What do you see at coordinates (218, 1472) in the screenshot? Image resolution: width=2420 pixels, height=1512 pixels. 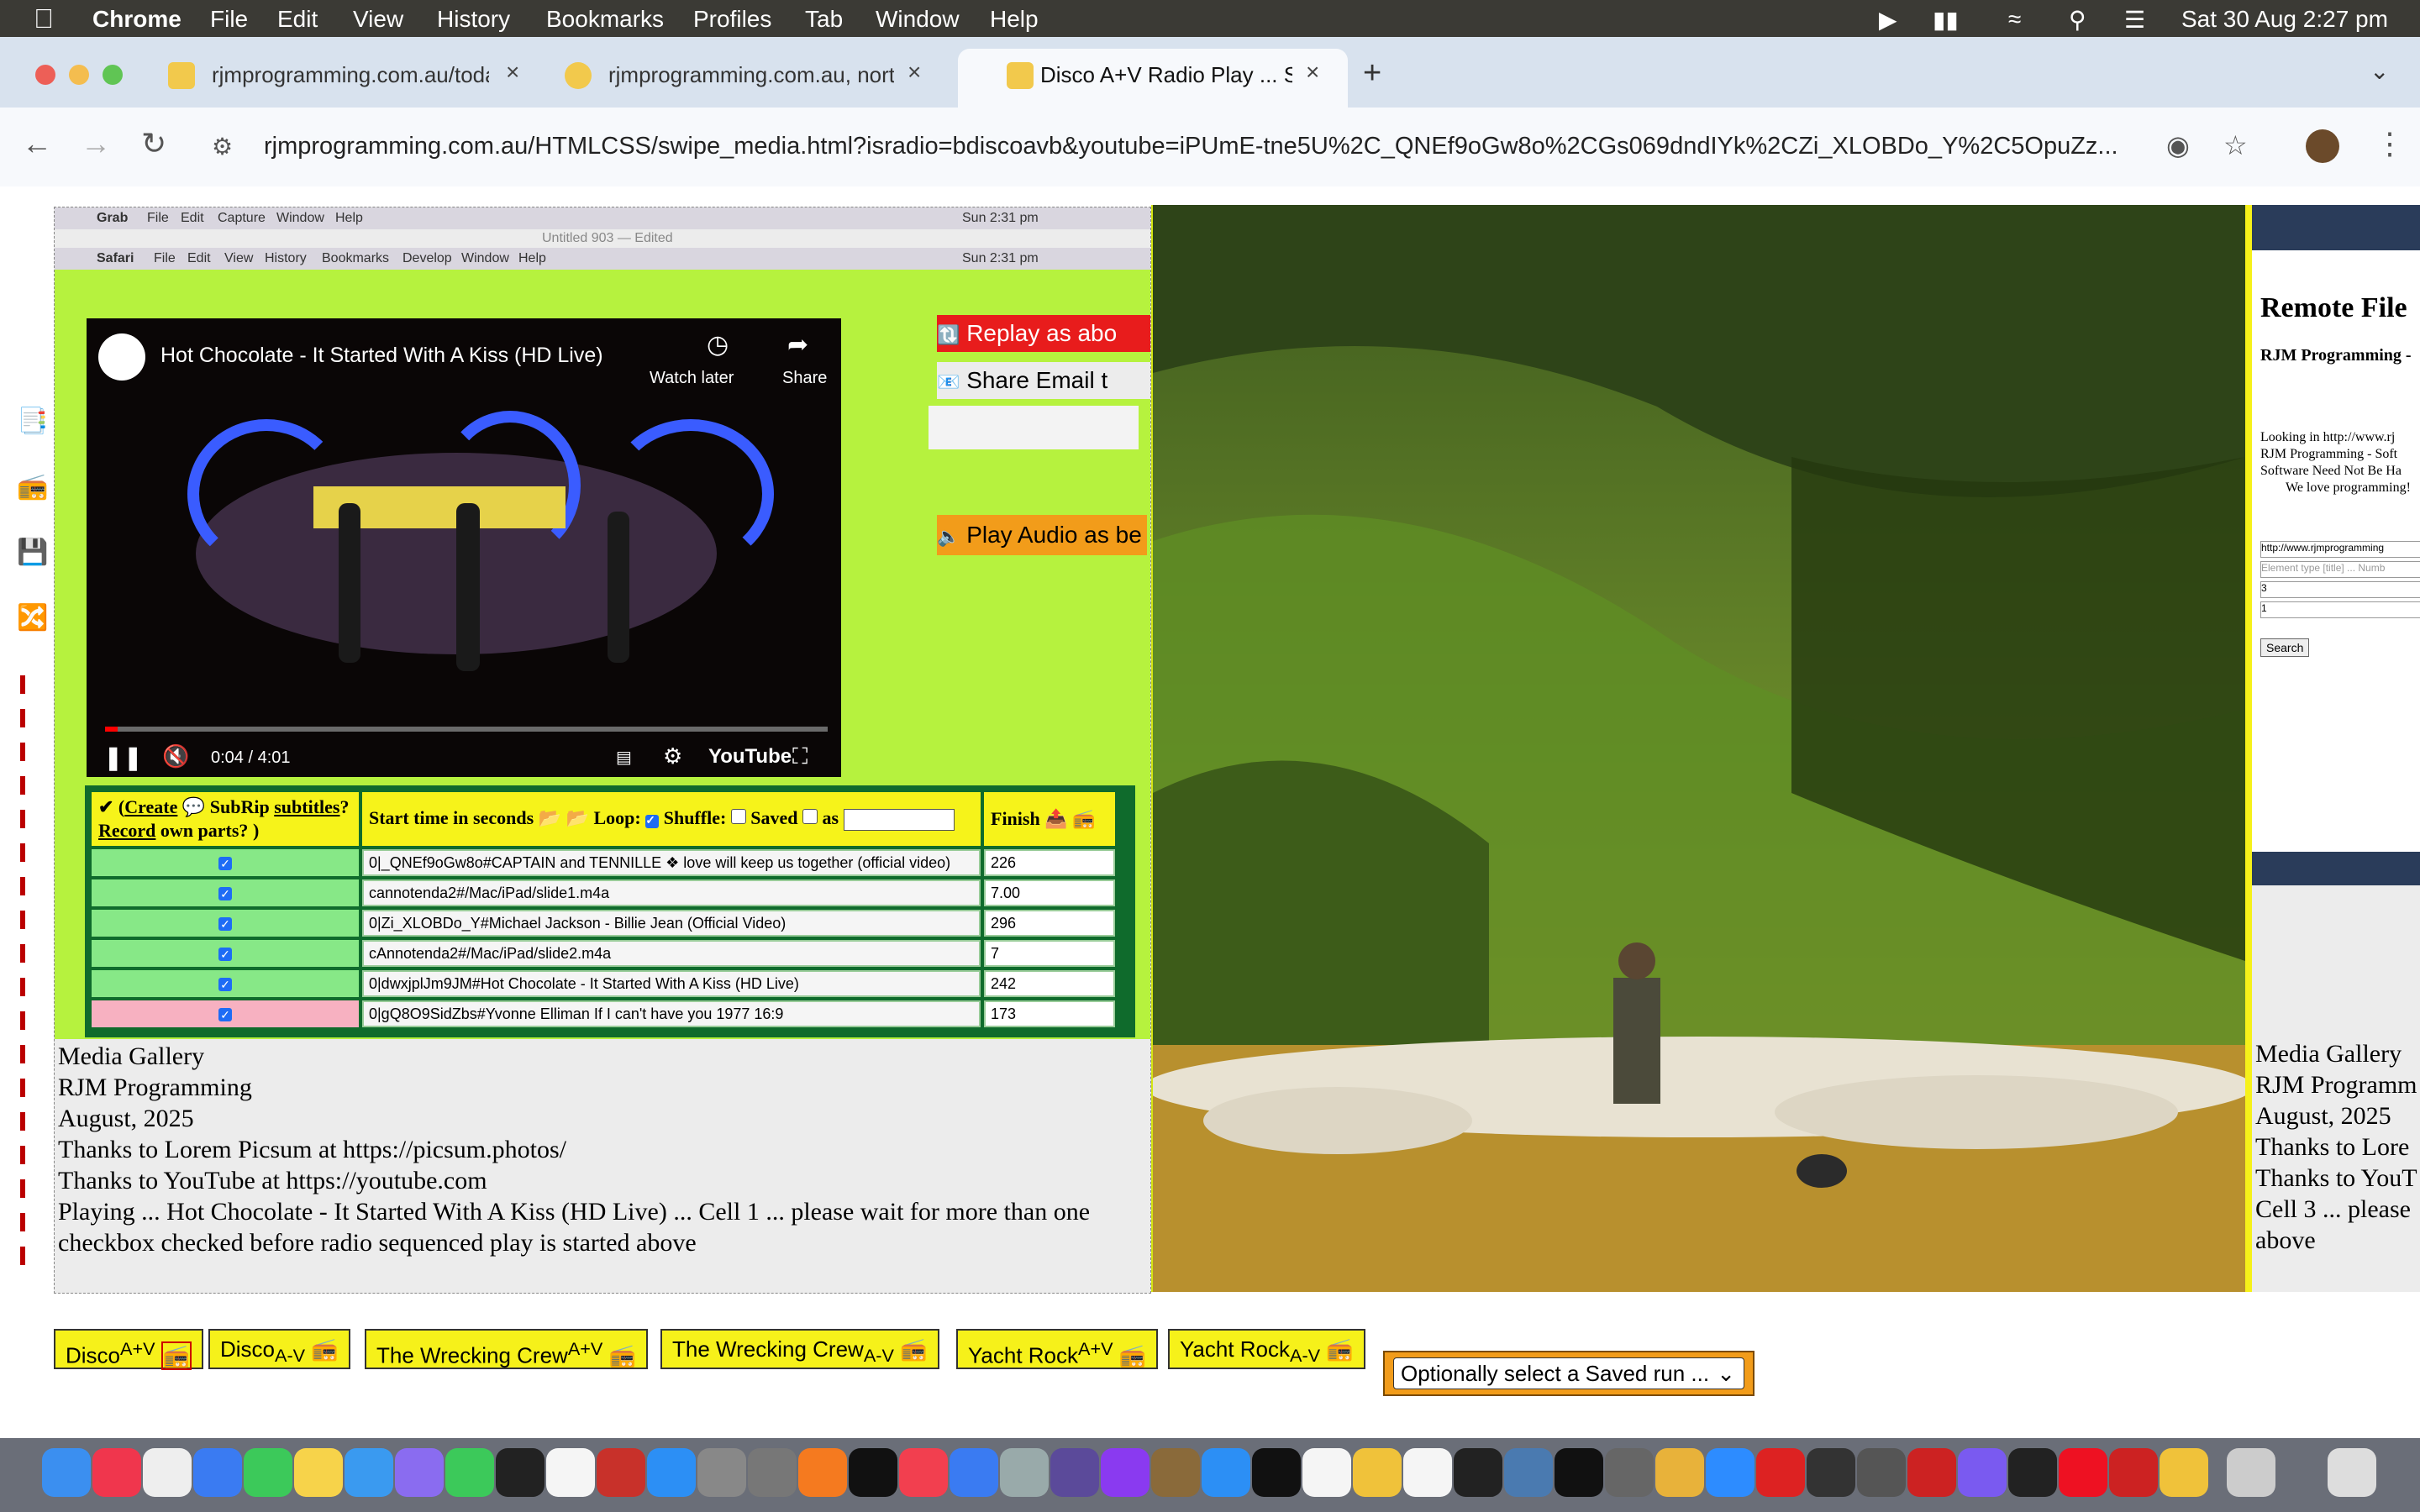 I see `mail-icon` at bounding box center [218, 1472].